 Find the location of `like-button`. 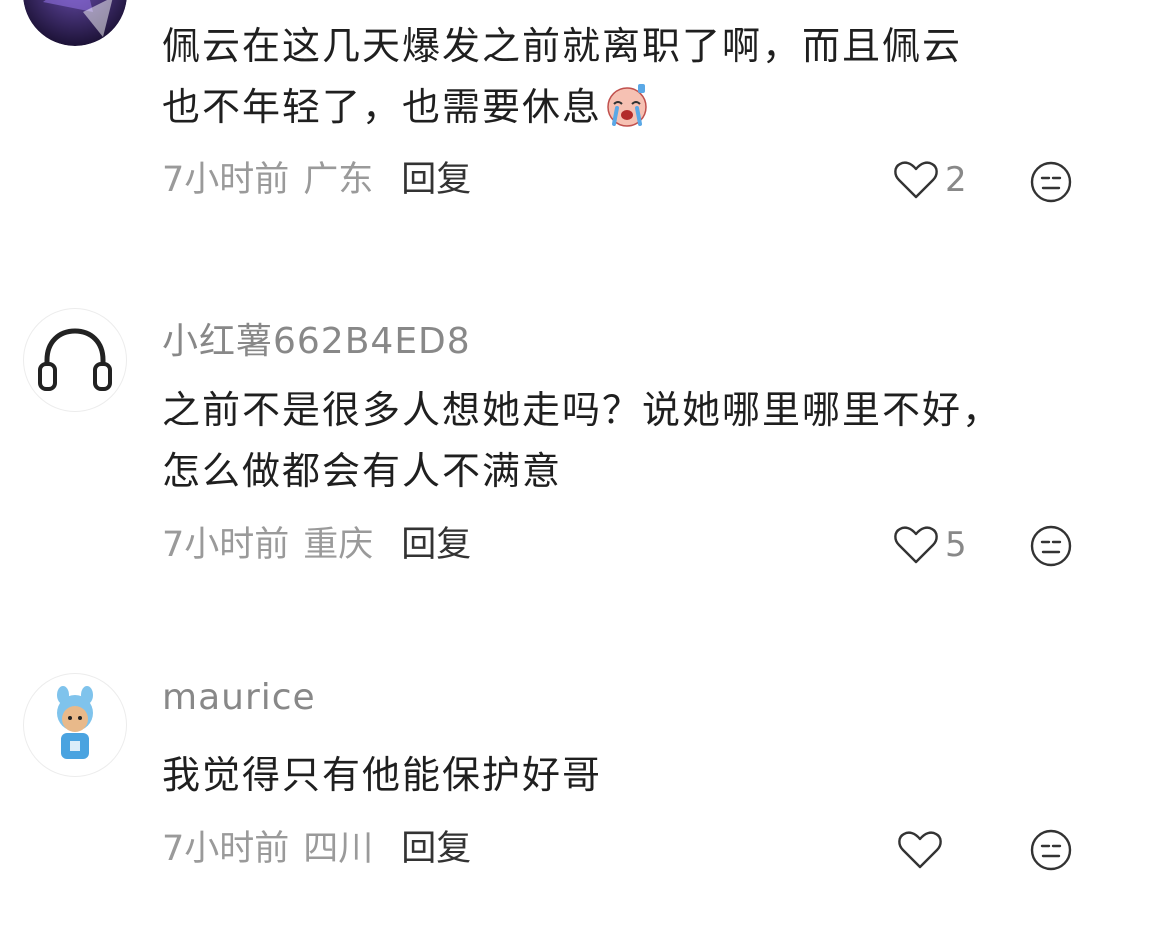

like-button is located at coordinates (923, 850).